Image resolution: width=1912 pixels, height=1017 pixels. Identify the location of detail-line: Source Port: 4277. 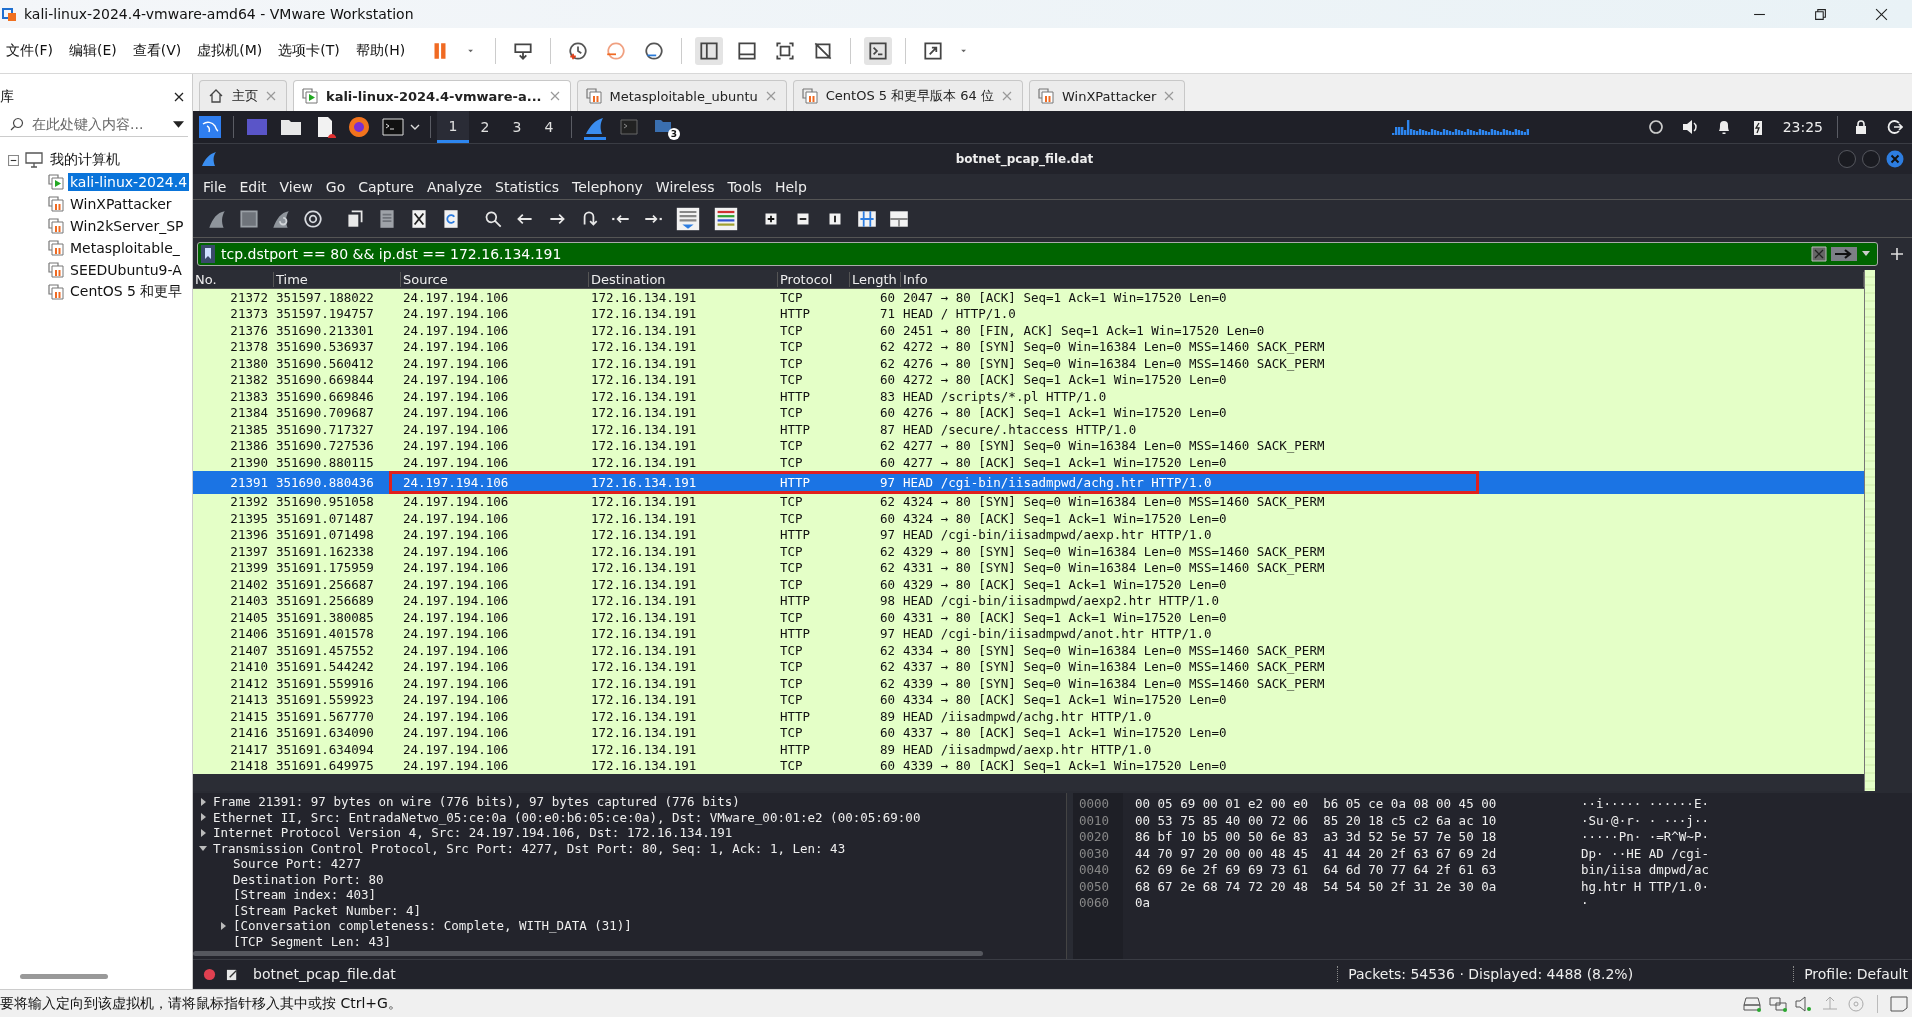
(297, 864).